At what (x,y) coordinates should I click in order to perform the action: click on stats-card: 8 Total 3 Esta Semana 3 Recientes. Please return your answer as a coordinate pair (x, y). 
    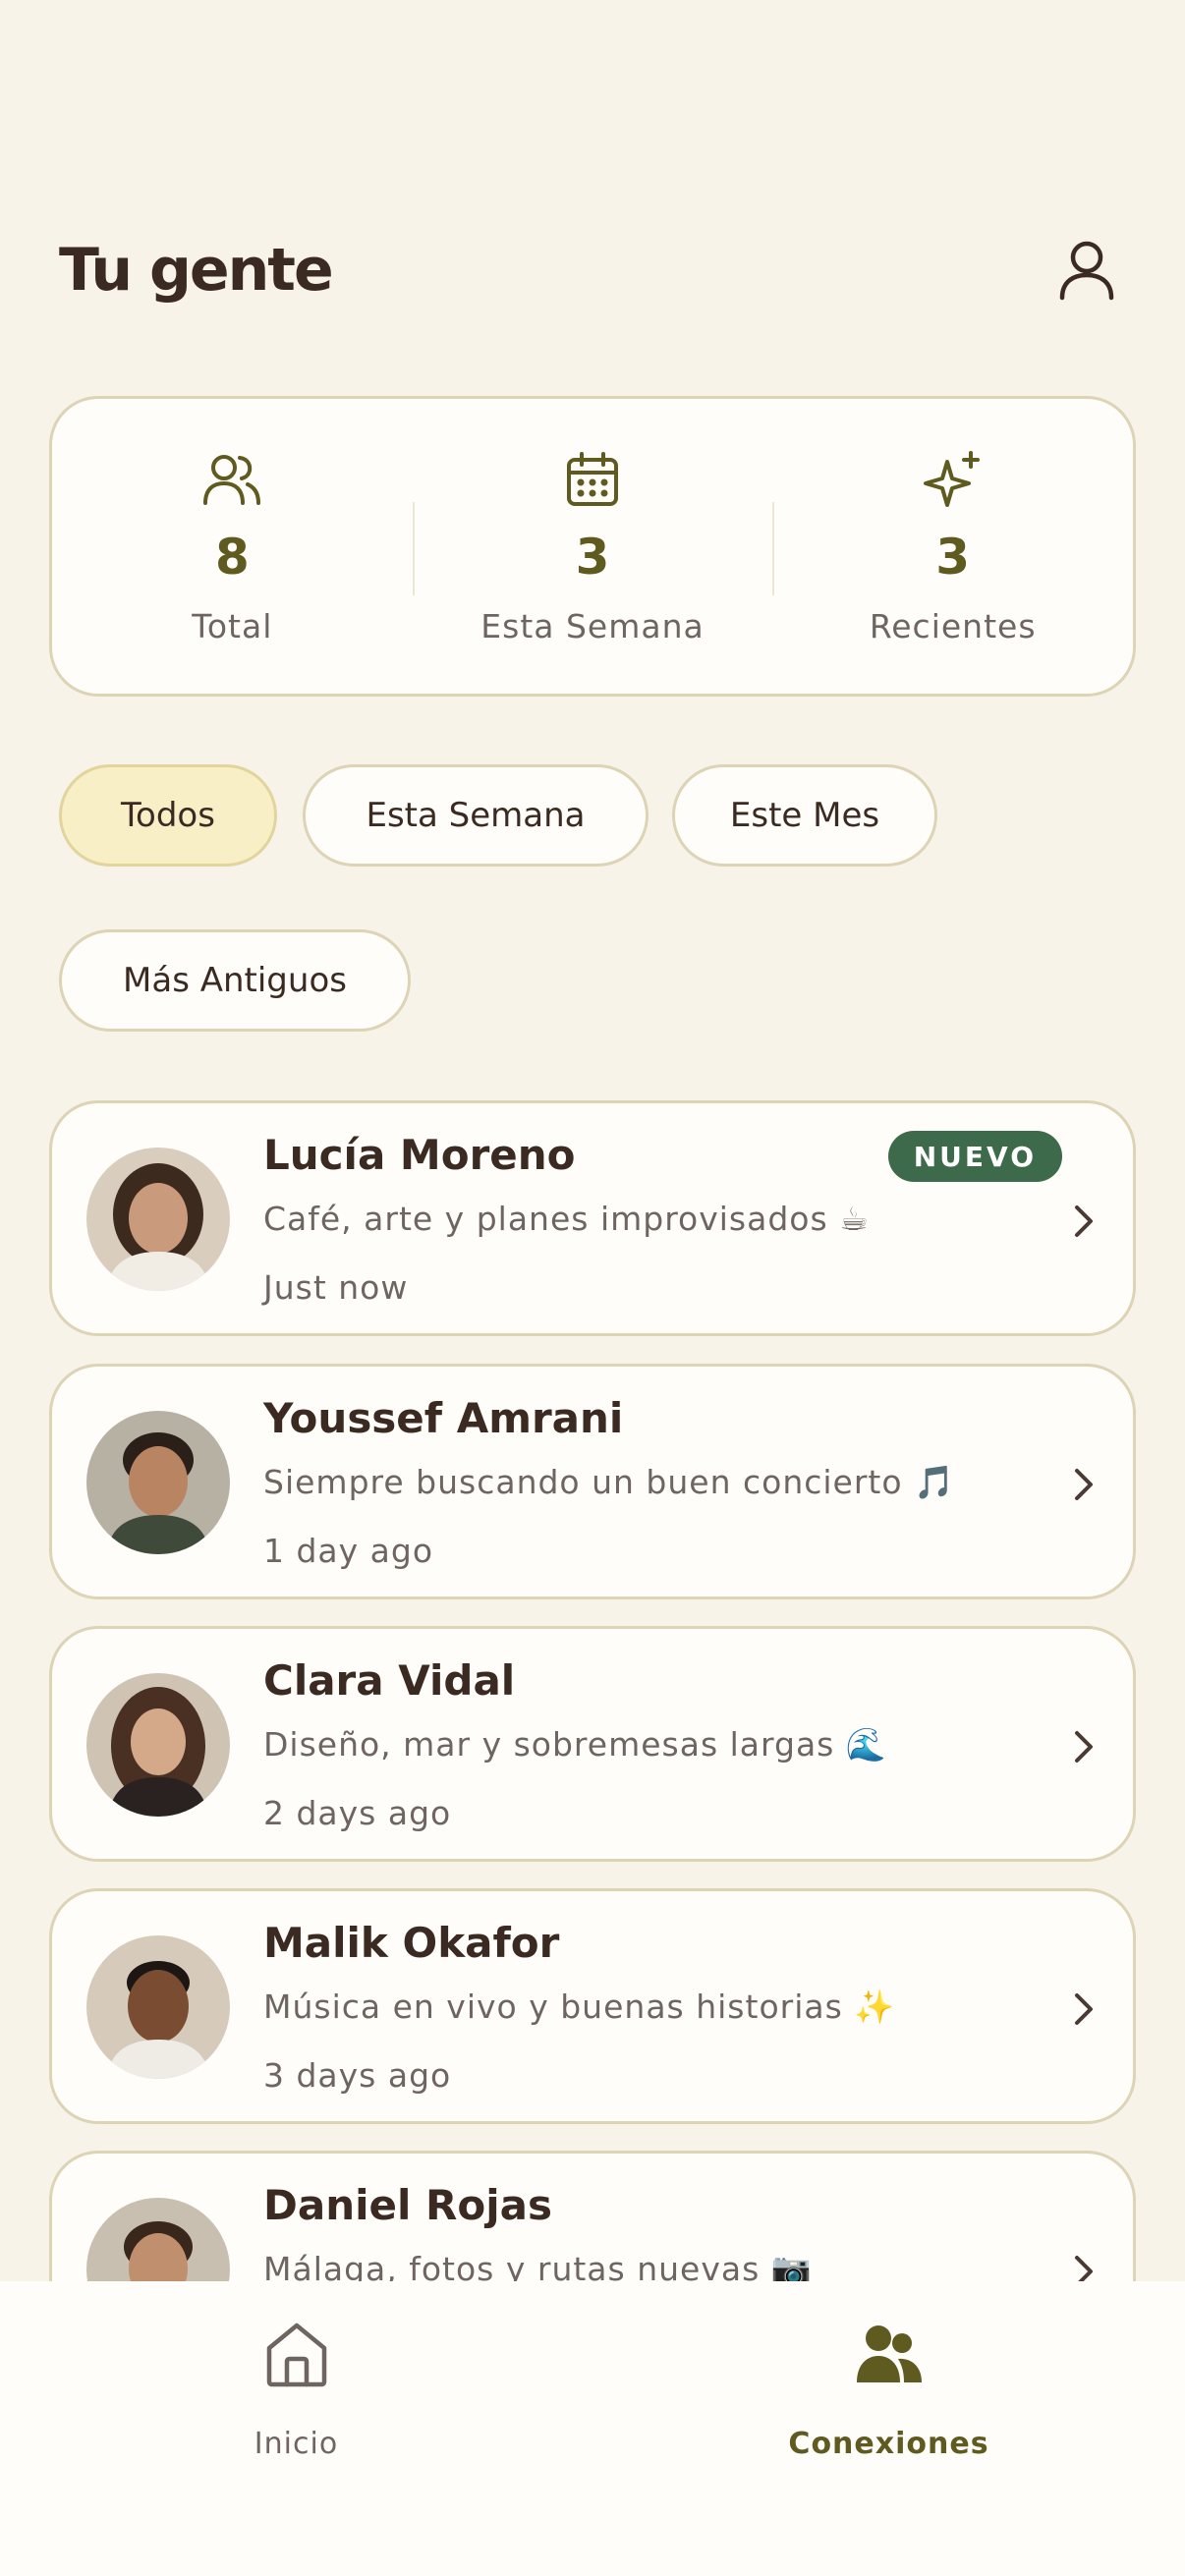
    Looking at the image, I should click on (592, 546).